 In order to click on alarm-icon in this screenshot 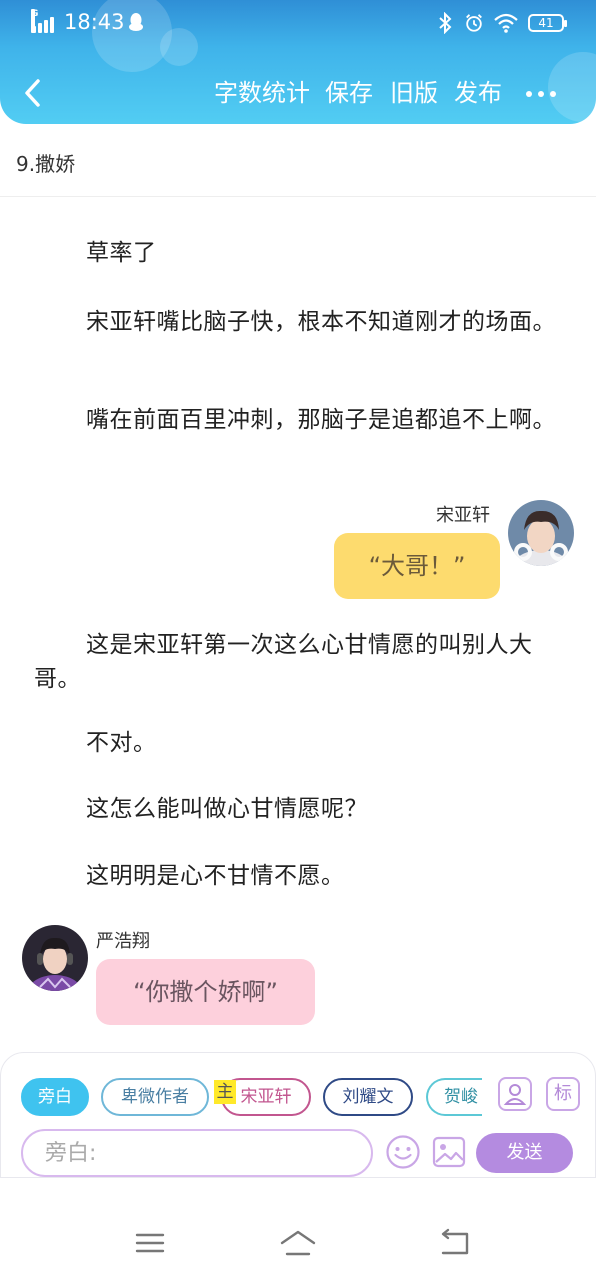, I will do `click(474, 23)`.